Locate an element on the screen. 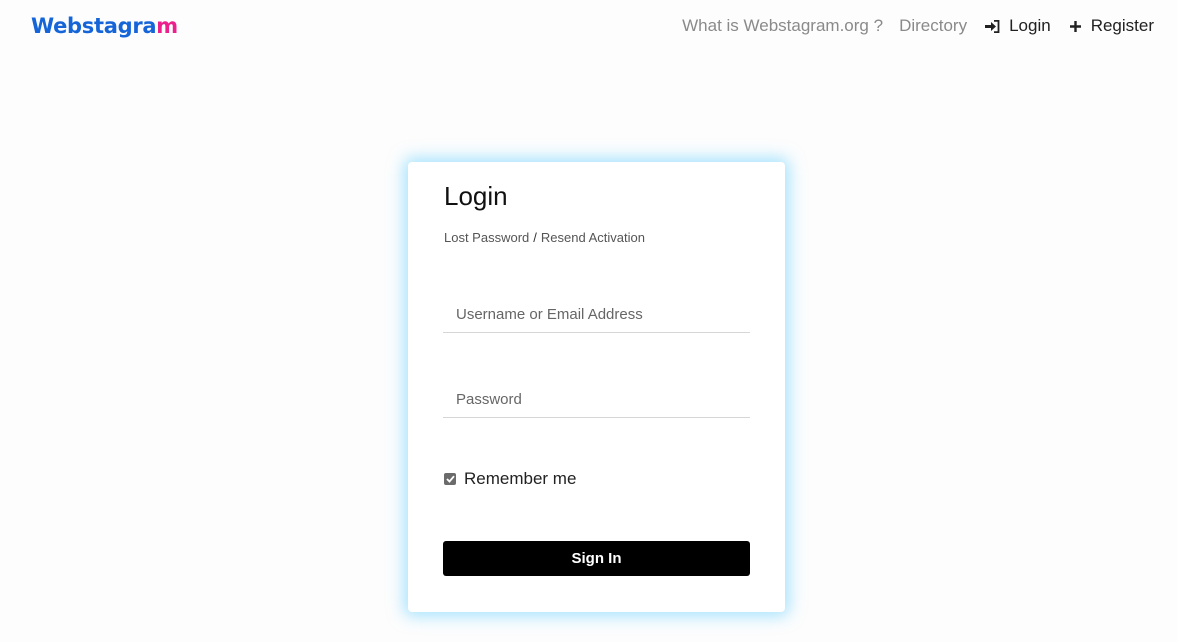 This screenshot has height=642, width=1177. username-input is located at coordinates (596, 315).